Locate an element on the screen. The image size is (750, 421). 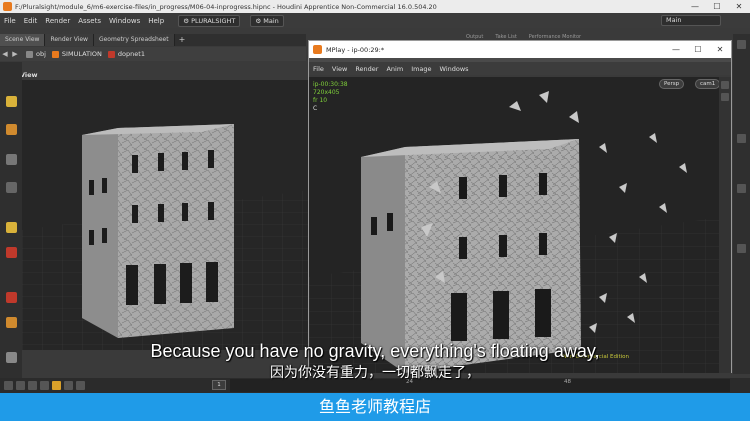
handle-tool-icon is located at coordinates (11, 187).